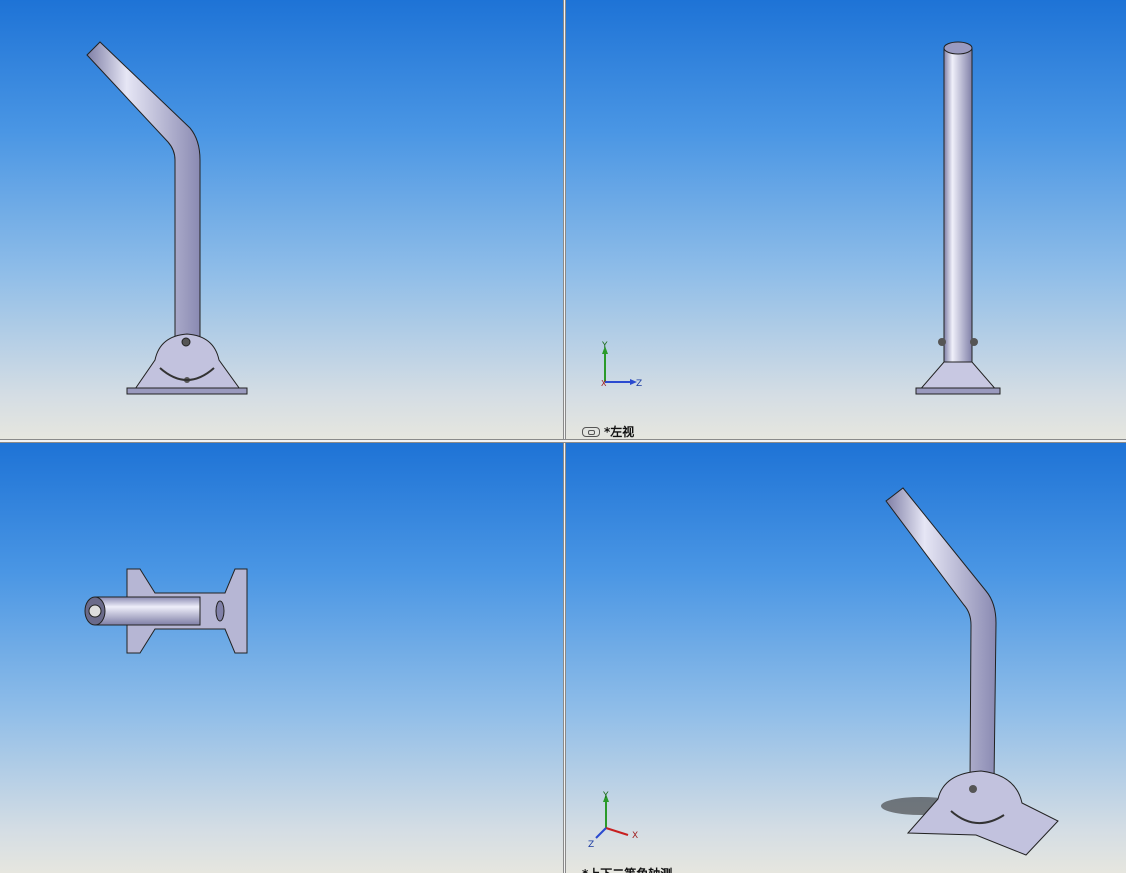  Describe the element at coordinates (166, 611) in the screenshot. I see `part-top-view` at that location.